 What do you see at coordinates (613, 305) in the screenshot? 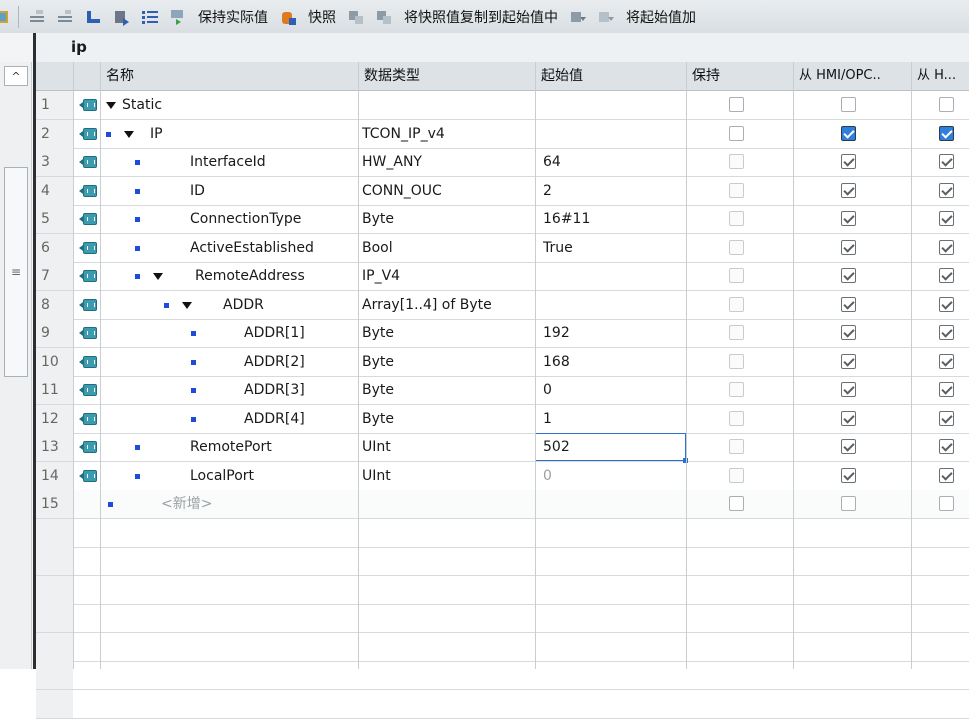
I see `member-start-value` at bounding box center [613, 305].